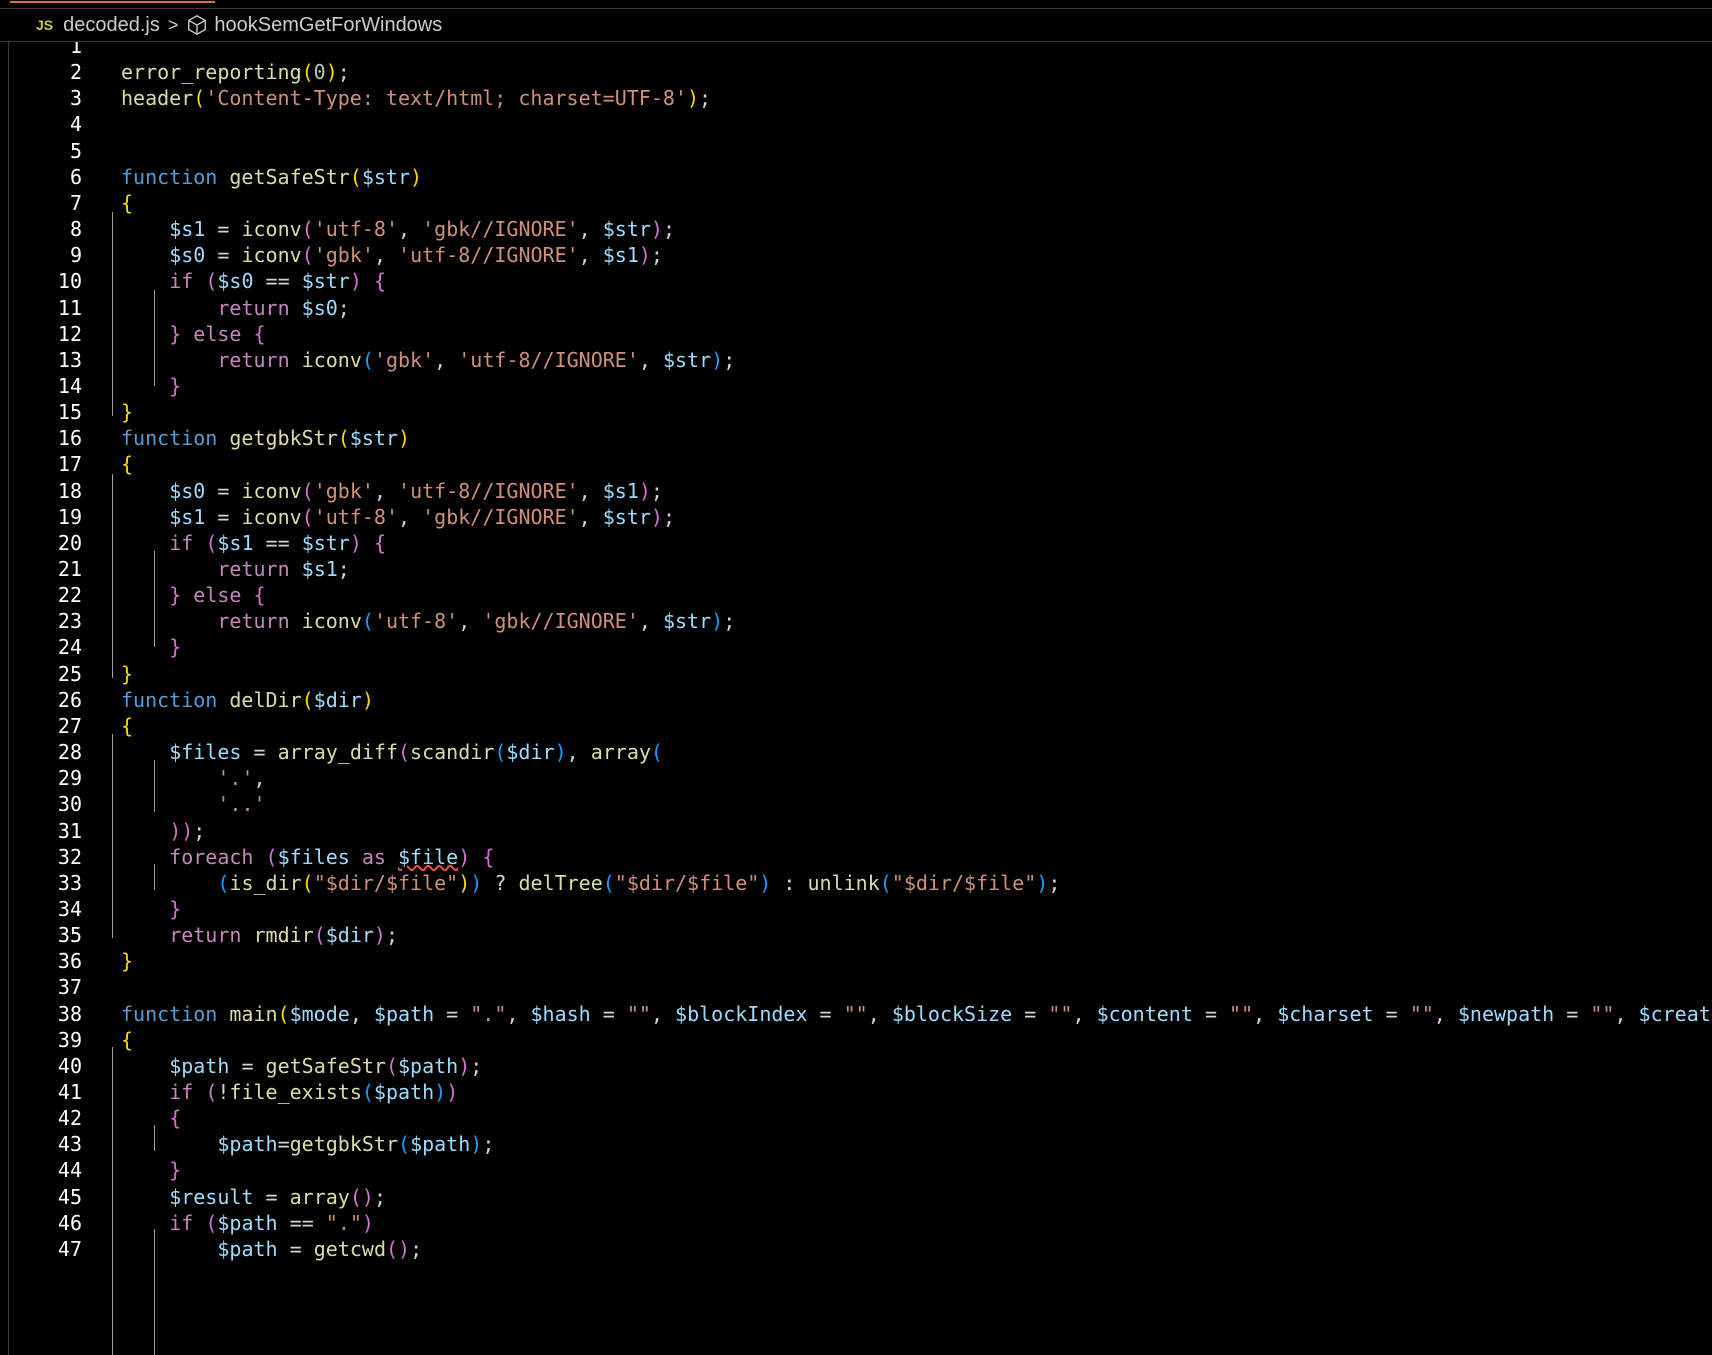  What do you see at coordinates (856, 857) in the screenshot?
I see `code-line: 32 foreach ($files as $file) {` at bounding box center [856, 857].